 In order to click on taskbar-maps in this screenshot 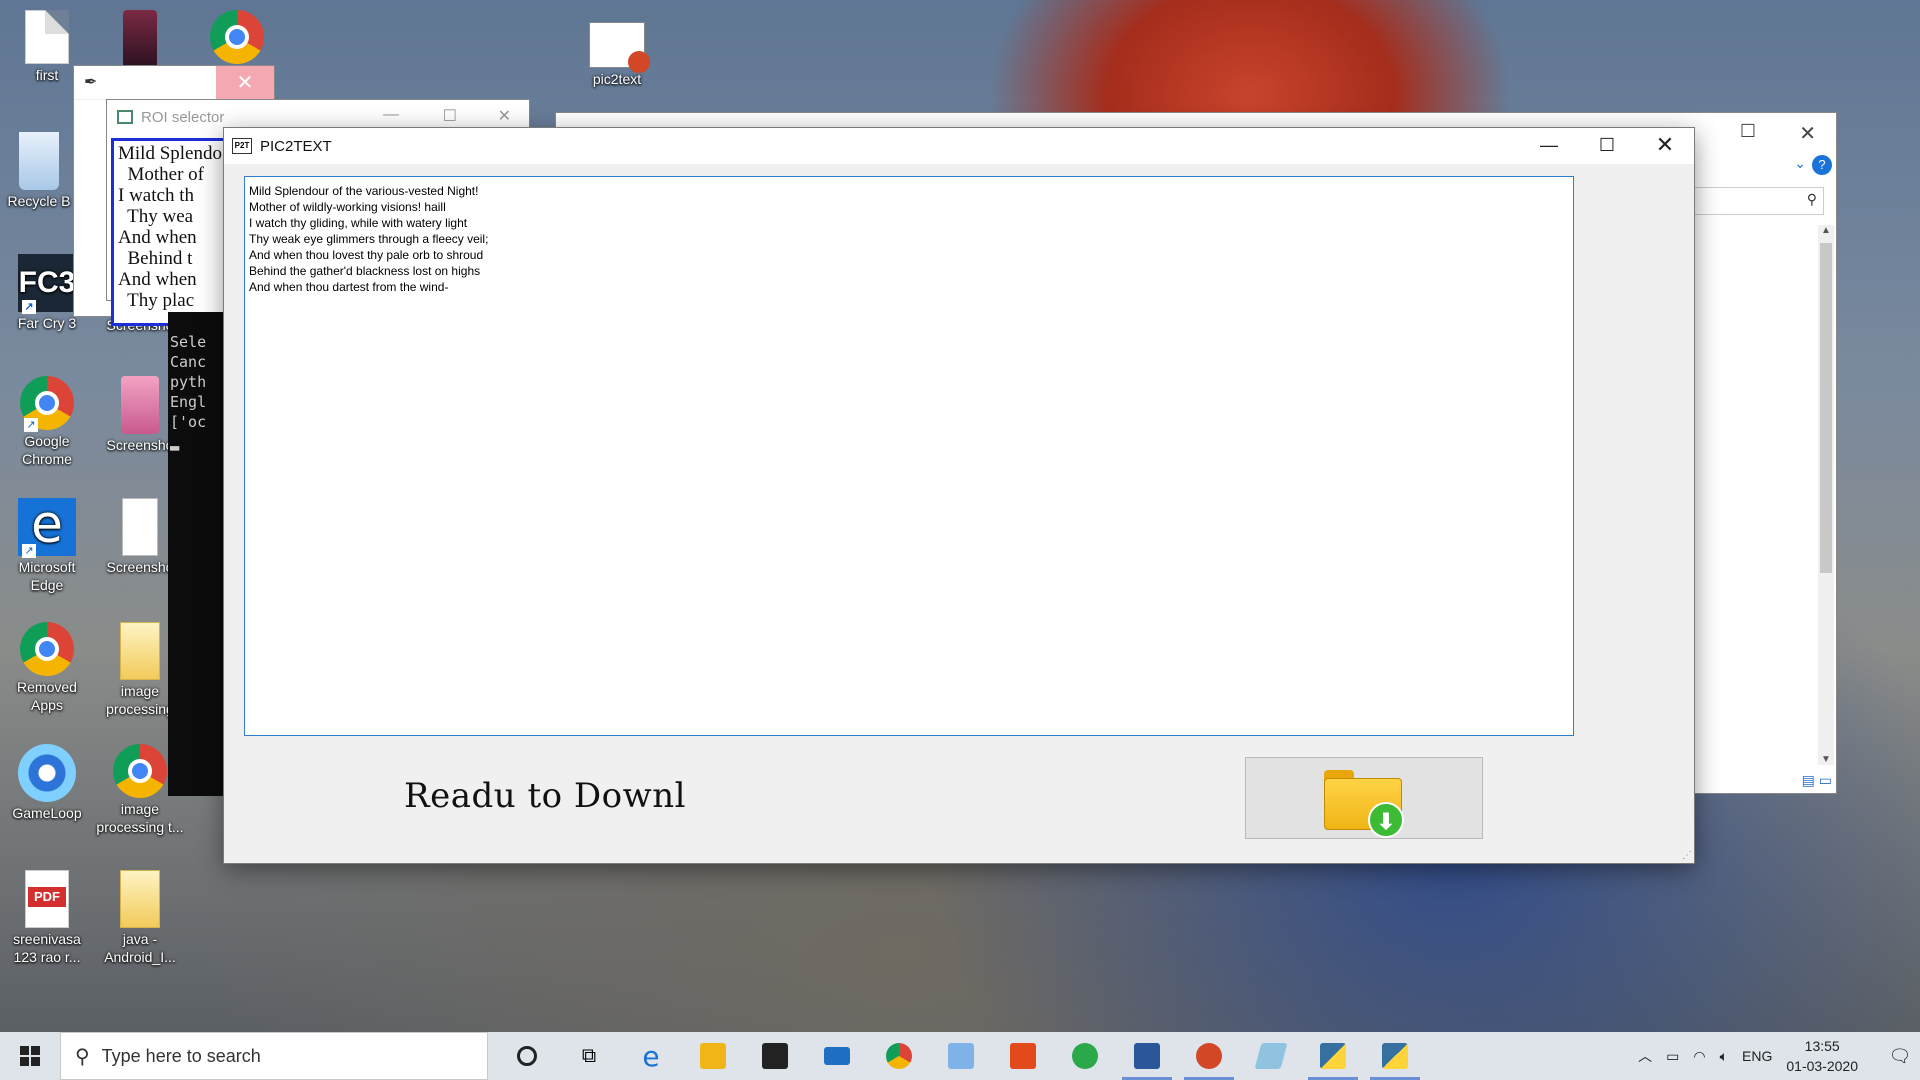, I will do `click(1085, 1056)`.